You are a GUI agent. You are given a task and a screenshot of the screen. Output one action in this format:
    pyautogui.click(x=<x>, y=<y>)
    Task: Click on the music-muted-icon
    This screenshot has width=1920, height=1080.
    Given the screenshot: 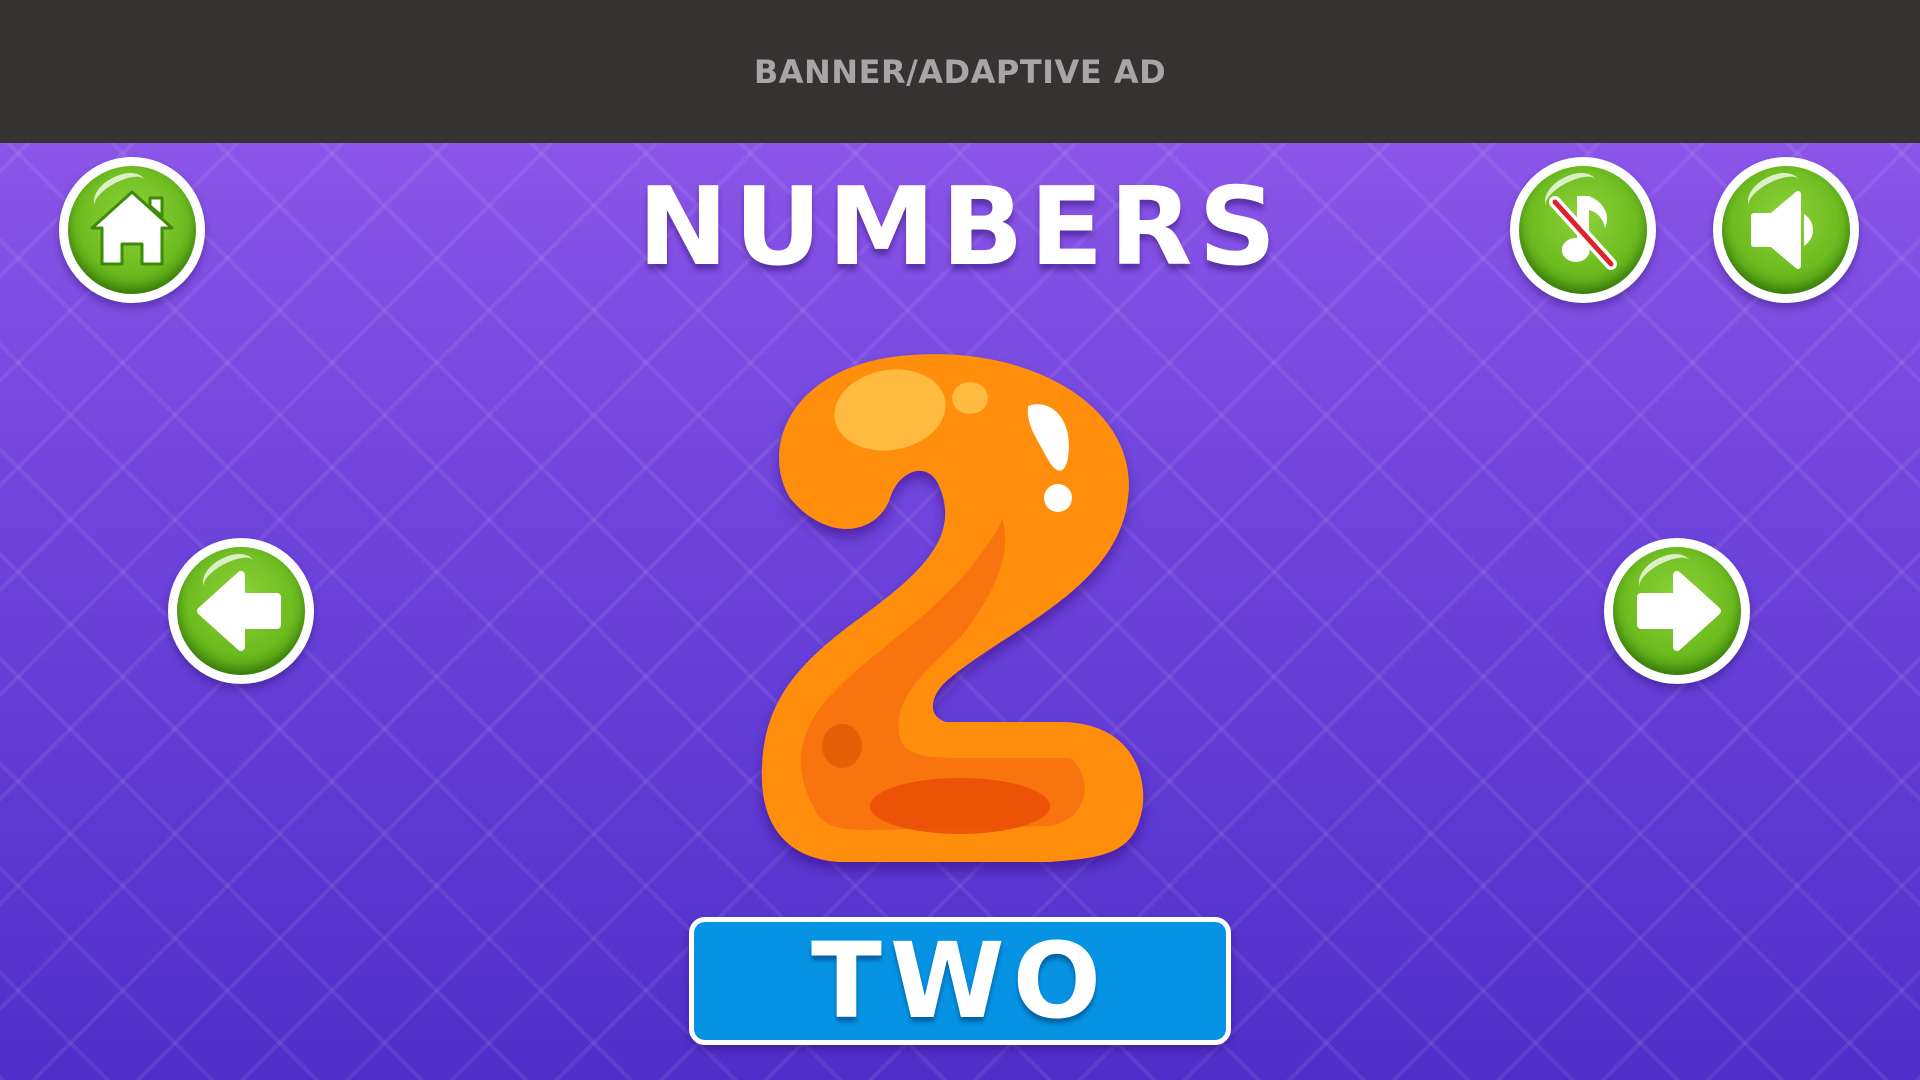 What is the action you would take?
    pyautogui.click(x=1583, y=233)
    